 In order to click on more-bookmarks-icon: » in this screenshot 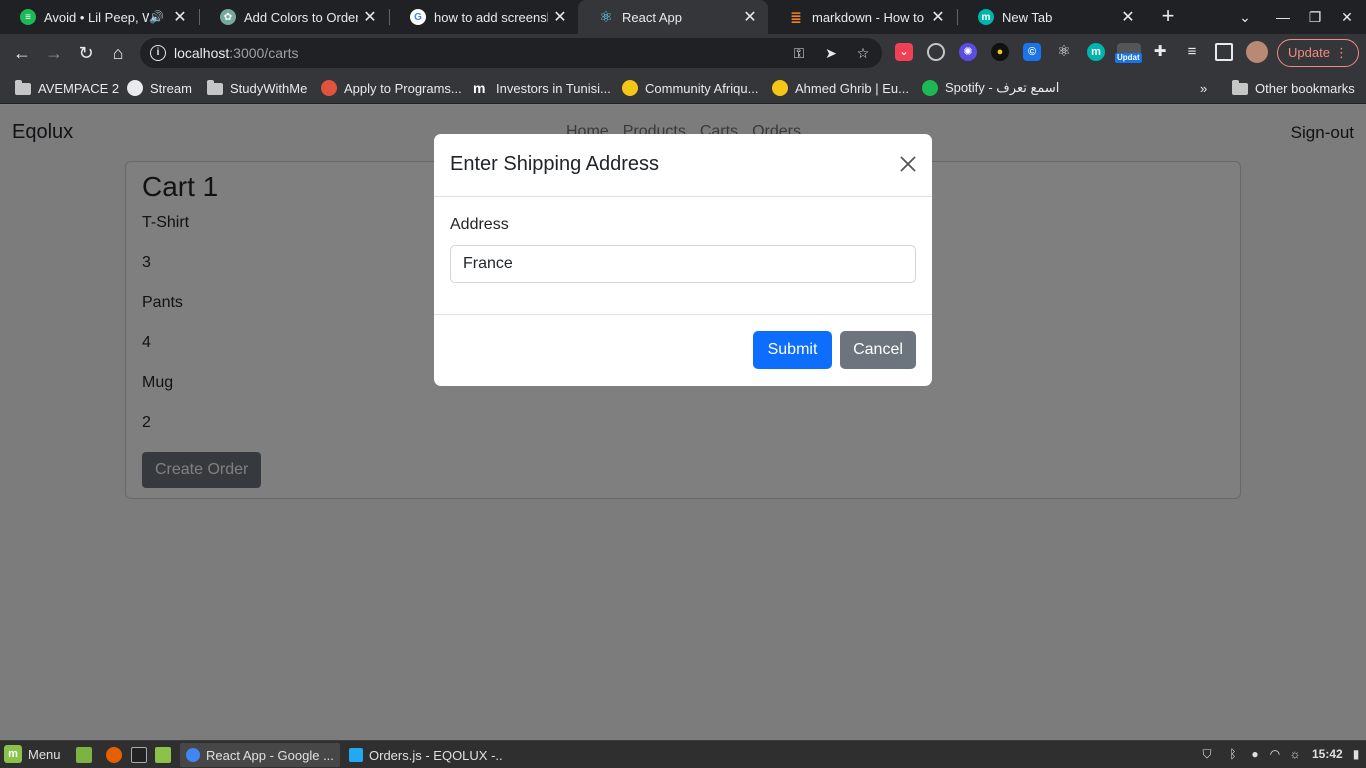, I will do `click(1203, 88)`.